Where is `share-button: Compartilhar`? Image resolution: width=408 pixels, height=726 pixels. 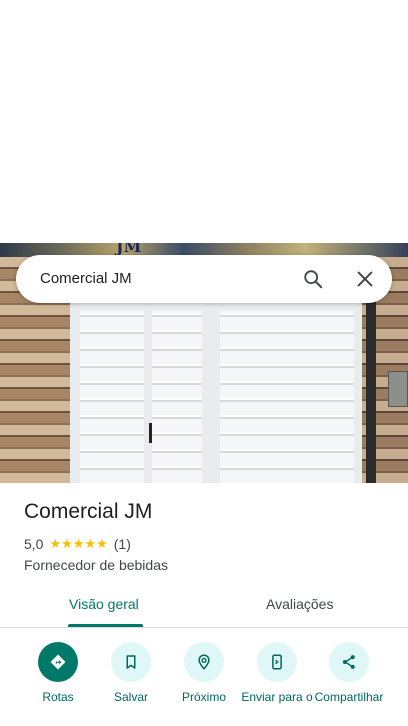
share-button: Compartilhar is located at coordinates (349, 684).